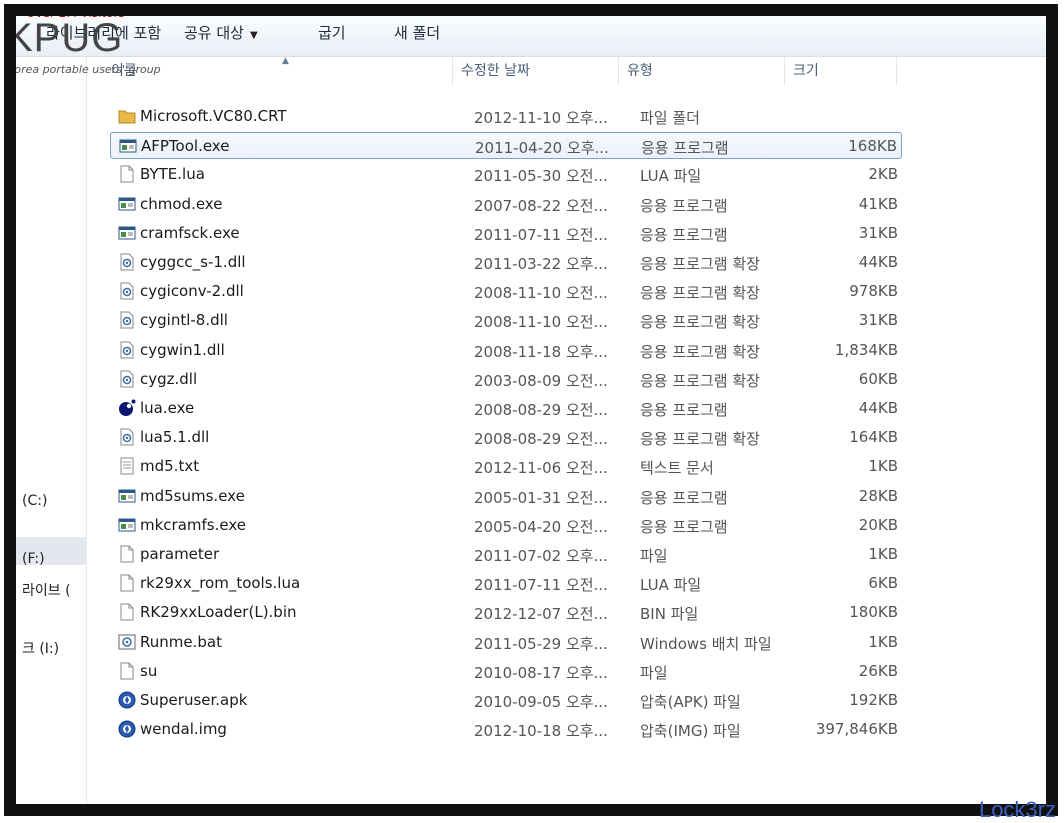 This screenshot has height=823, width=1064. Describe the element at coordinates (172, 174) in the screenshot. I see `file-name: BYTE.lua` at that location.